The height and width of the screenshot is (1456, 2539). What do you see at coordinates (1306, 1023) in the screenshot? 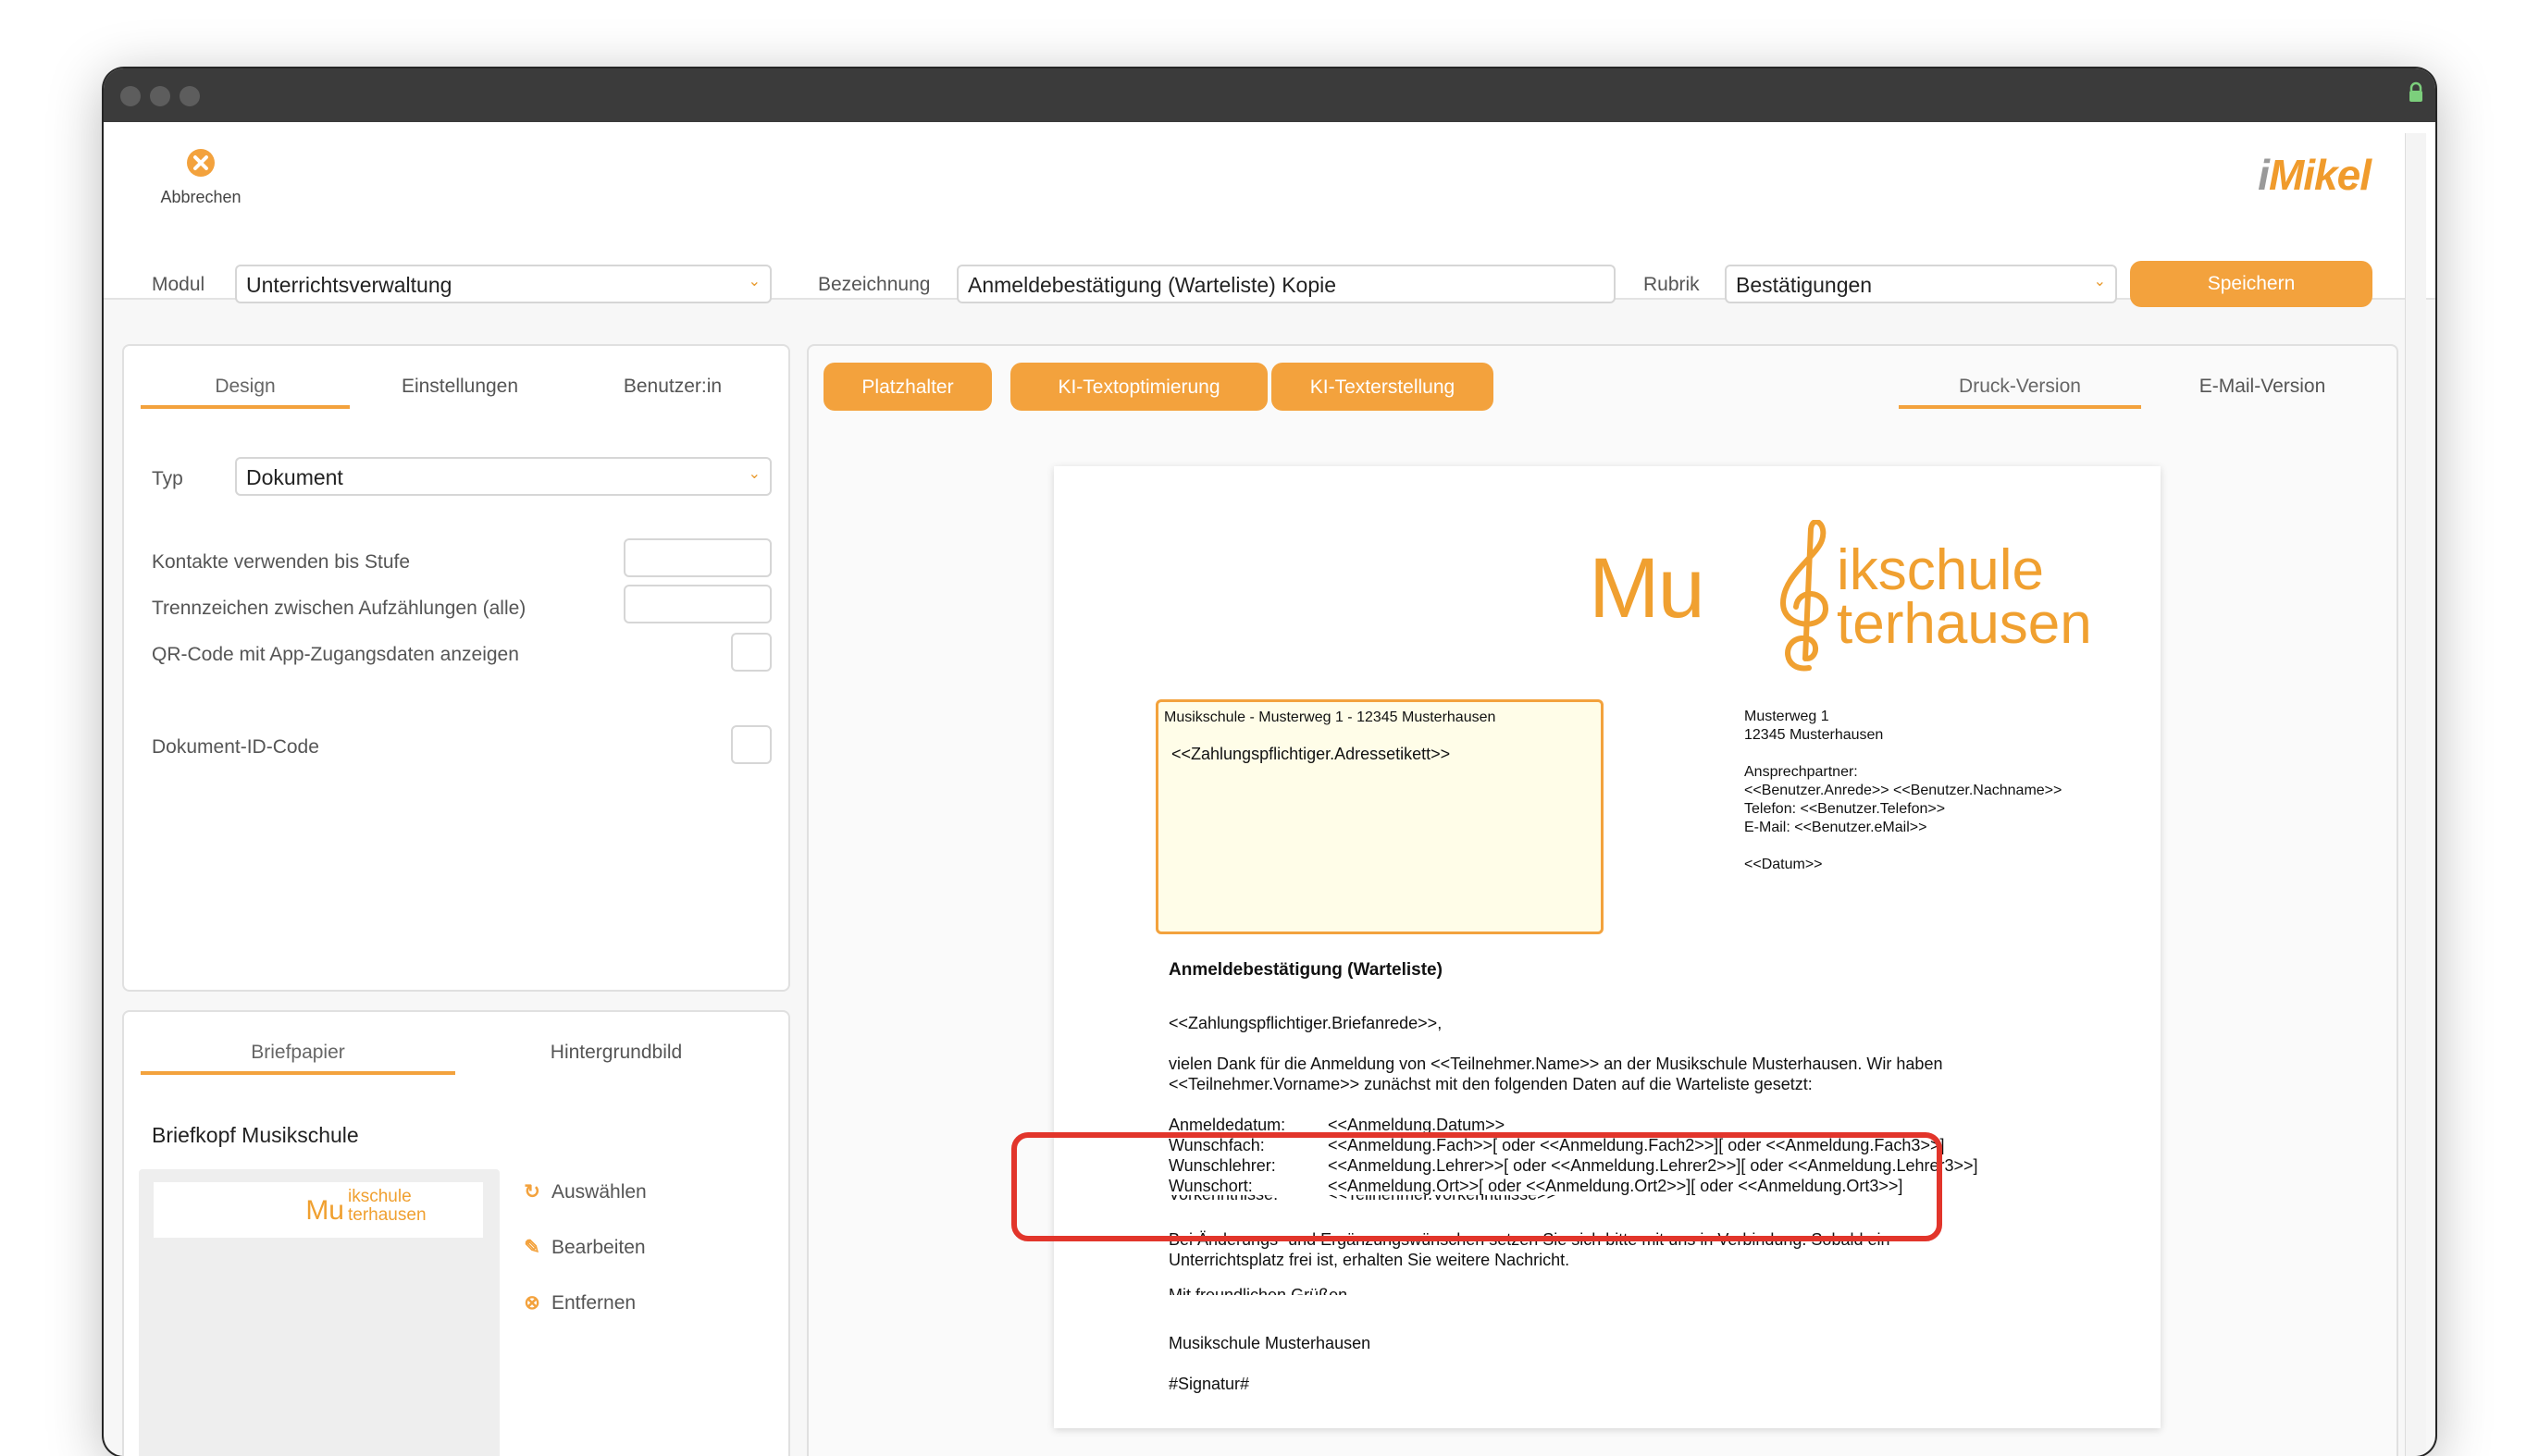
I see `doc-salutation: <<Zahlungspflichtiger.Briefanrede>>,` at bounding box center [1306, 1023].